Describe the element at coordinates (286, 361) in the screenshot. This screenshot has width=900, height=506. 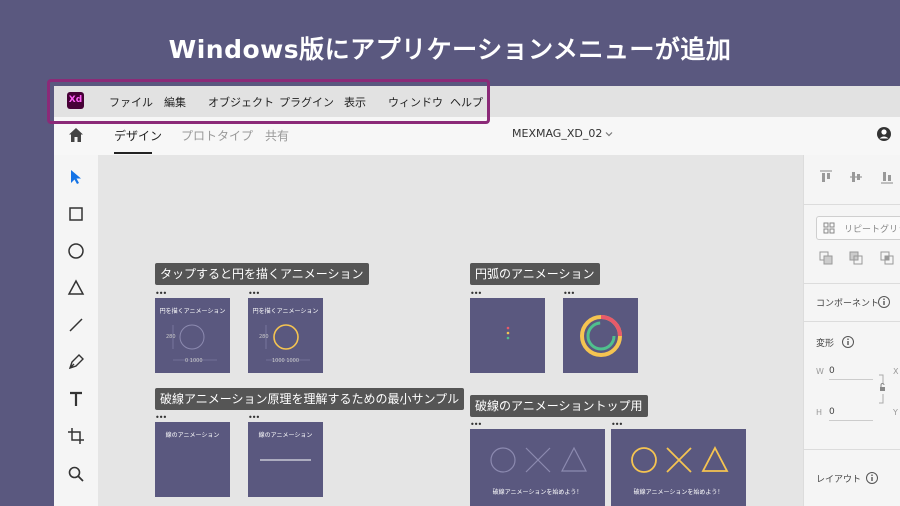
I see `number-label: 1000 1000` at that location.